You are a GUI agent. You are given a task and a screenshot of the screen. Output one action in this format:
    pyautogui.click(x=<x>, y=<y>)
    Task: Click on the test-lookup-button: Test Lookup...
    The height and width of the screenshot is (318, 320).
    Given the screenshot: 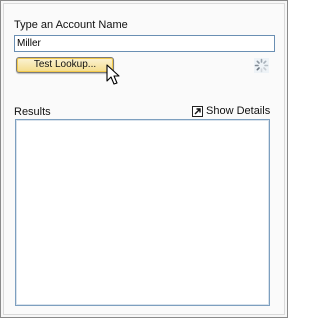 What is the action you would take?
    pyautogui.click(x=65, y=65)
    